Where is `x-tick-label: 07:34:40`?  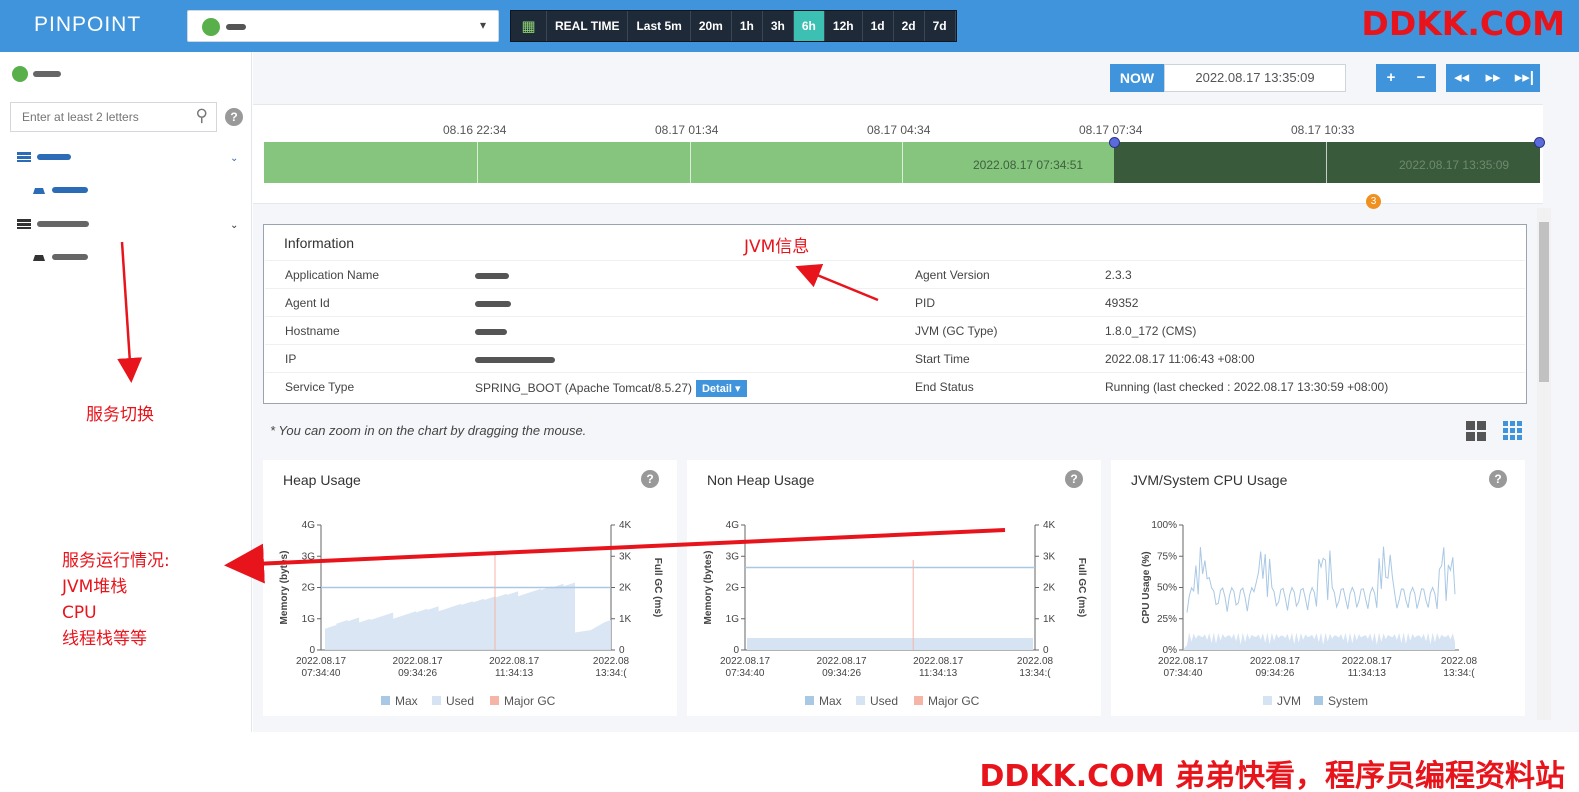 x-tick-label: 07:34:40 is located at coordinates (745, 673).